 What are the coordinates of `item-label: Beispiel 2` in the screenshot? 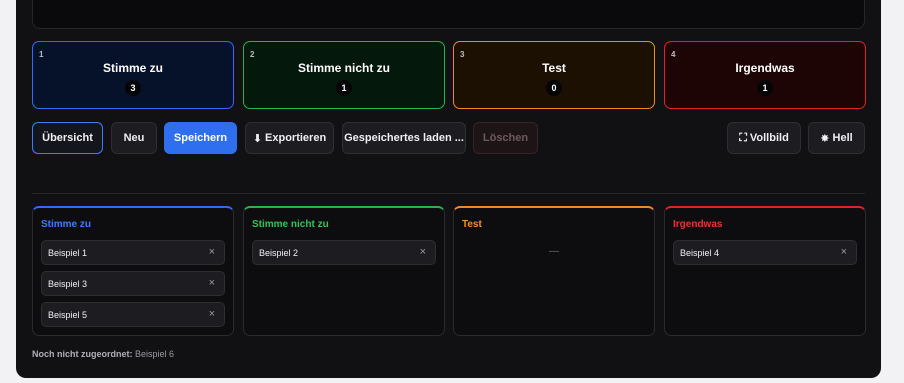 It's located at (279, 252).